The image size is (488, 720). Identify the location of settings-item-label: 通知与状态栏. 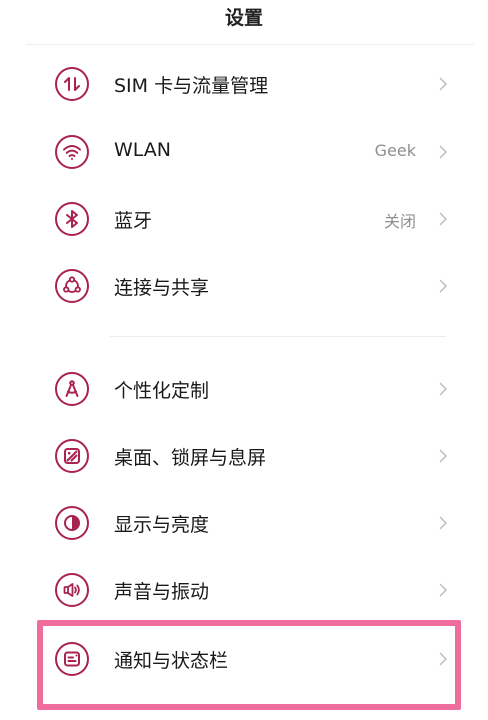
(171, 661).